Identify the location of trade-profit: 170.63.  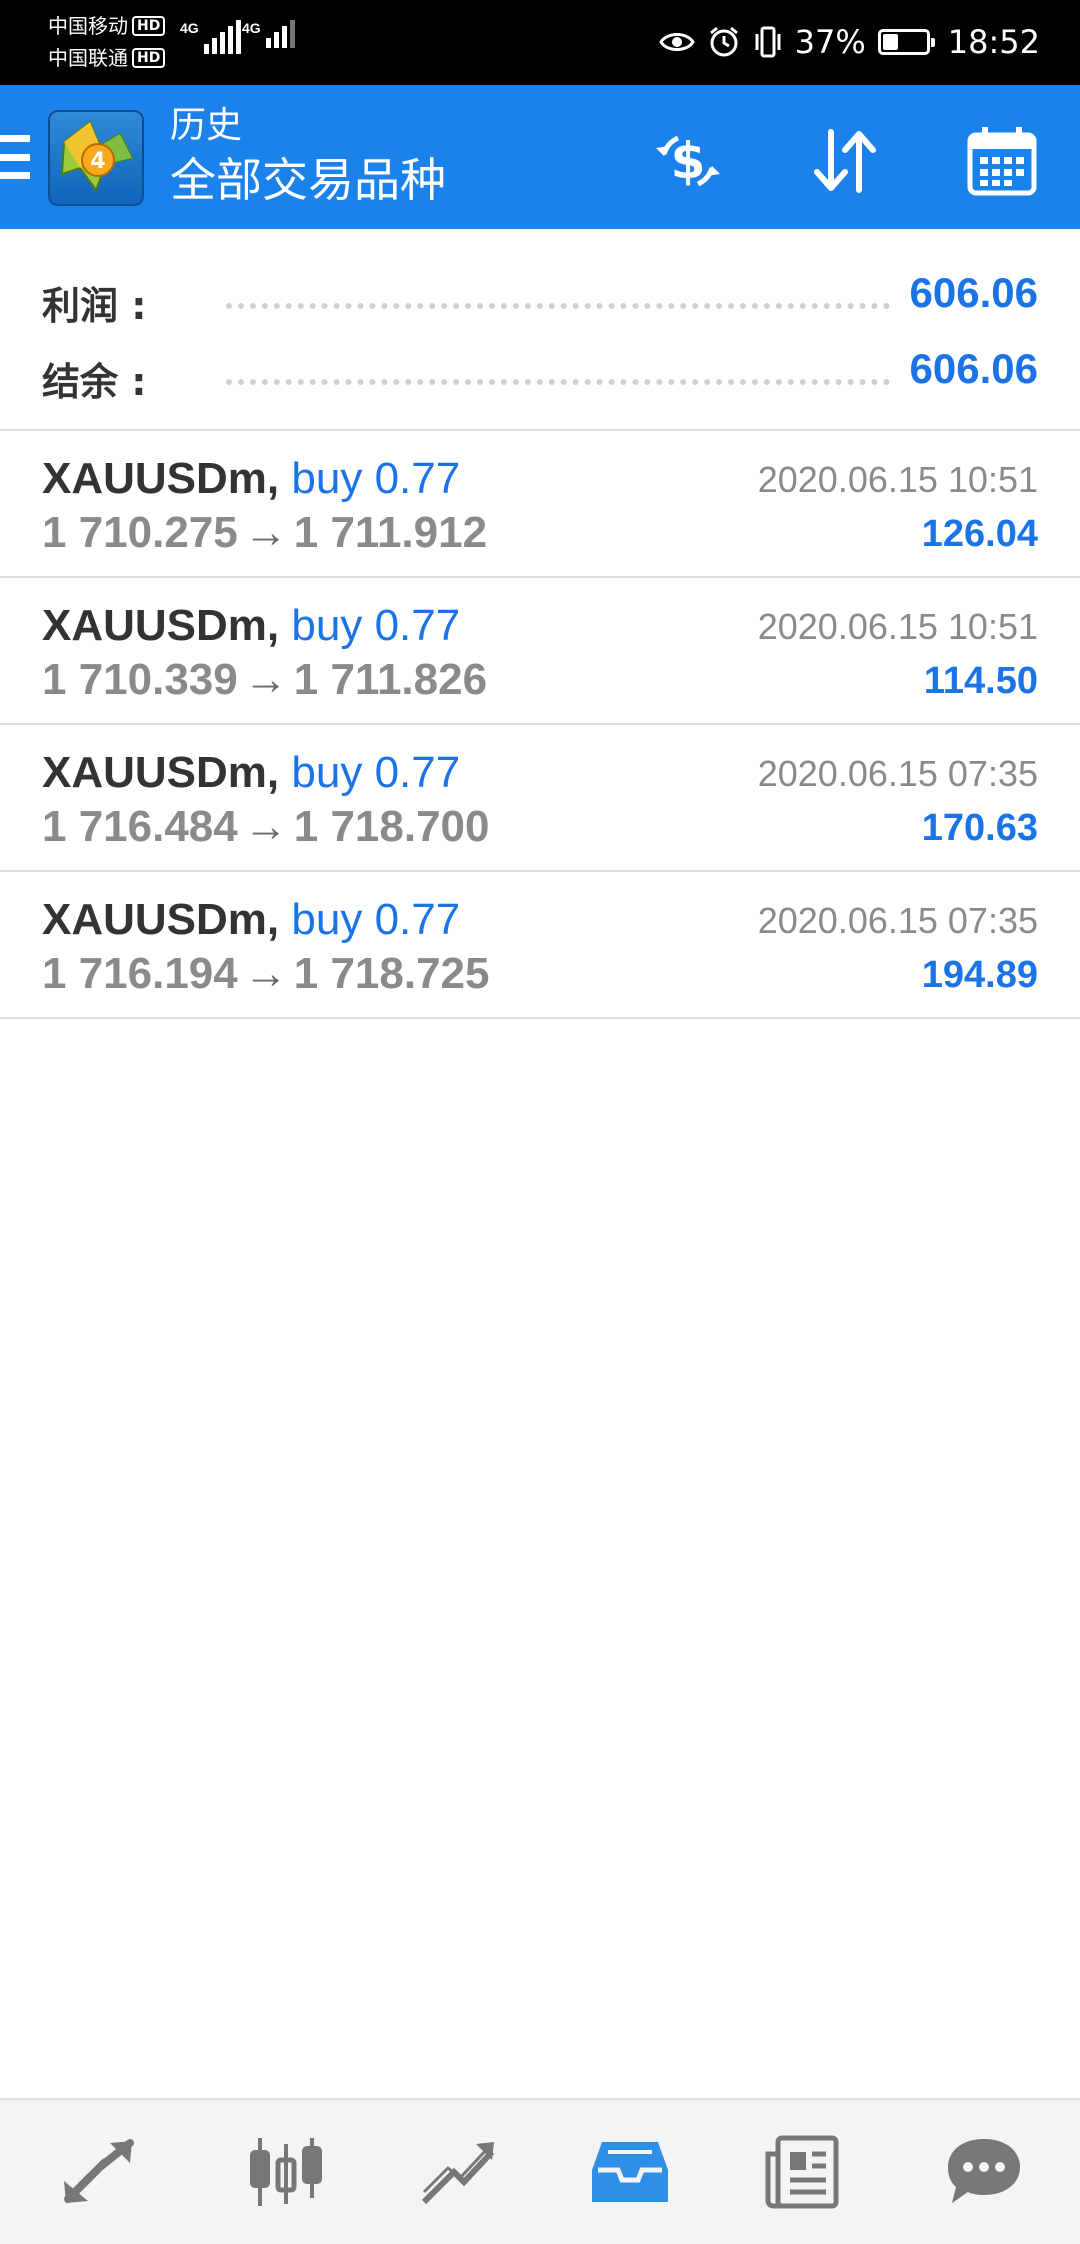
(979, 828).